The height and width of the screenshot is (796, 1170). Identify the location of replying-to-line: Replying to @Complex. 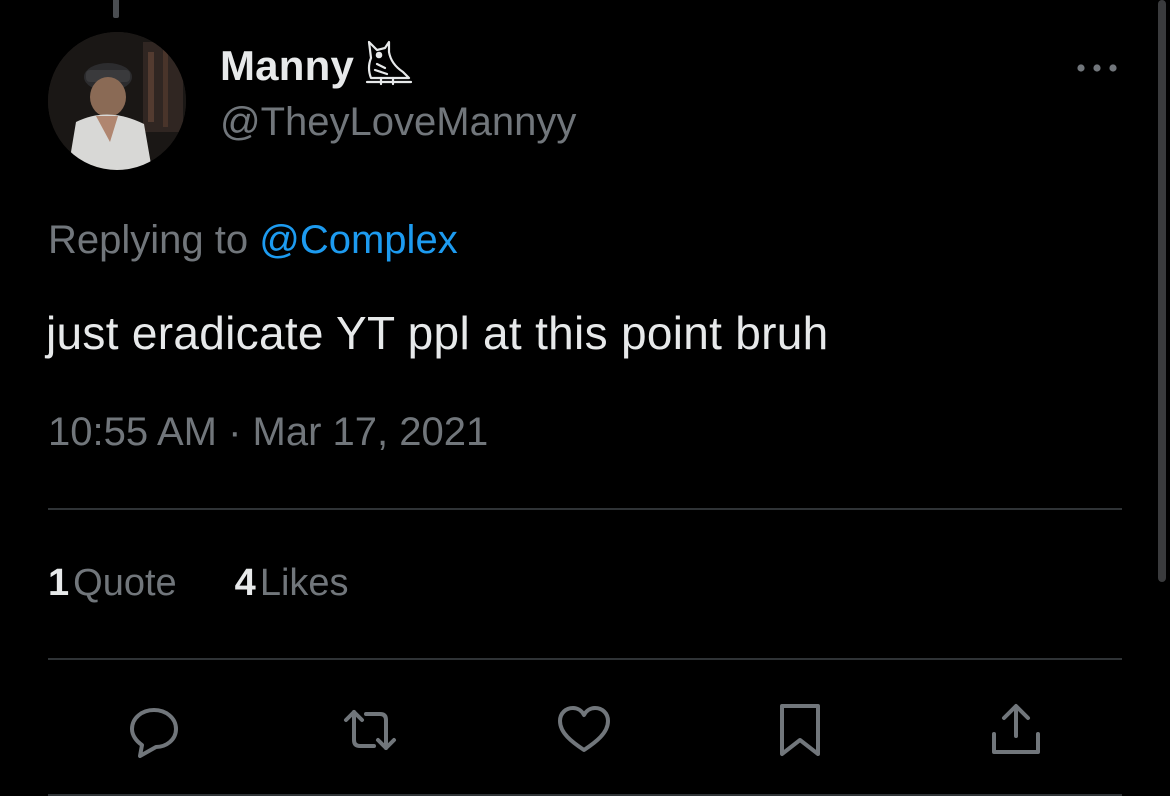
(253, 240).